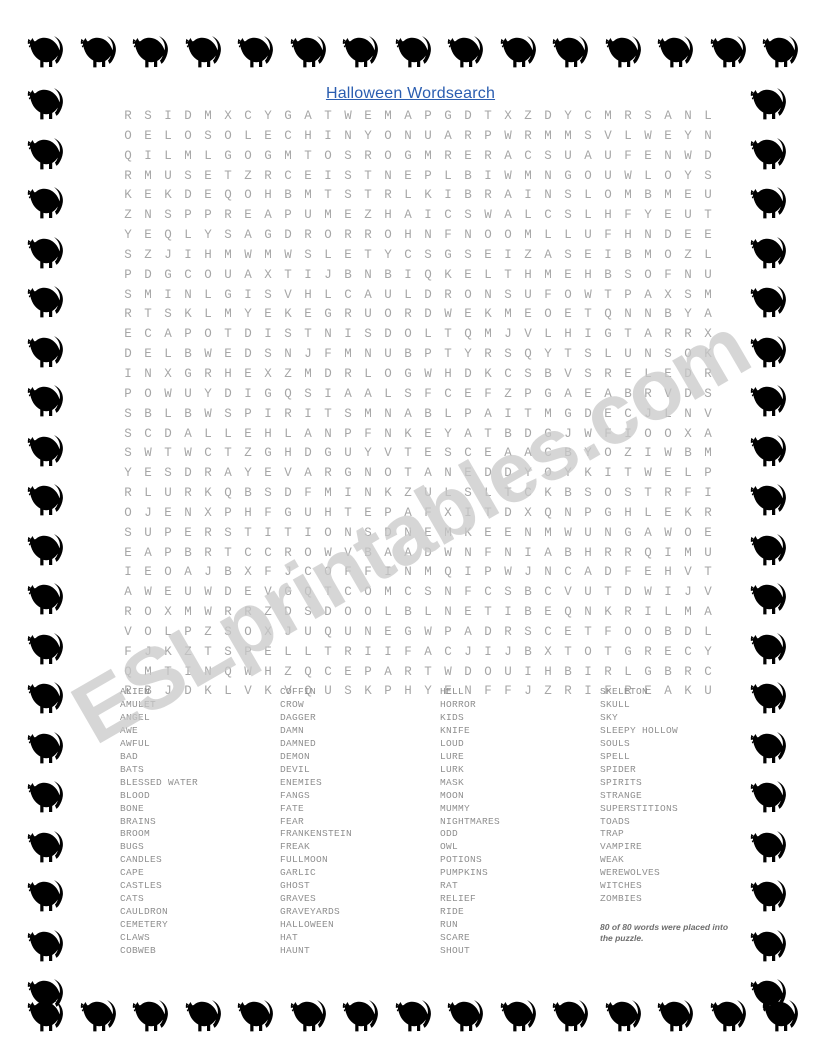 This screenshot has width=821, height=1062. I want to click on word-list-item: AWFUL, so click(200, 744).